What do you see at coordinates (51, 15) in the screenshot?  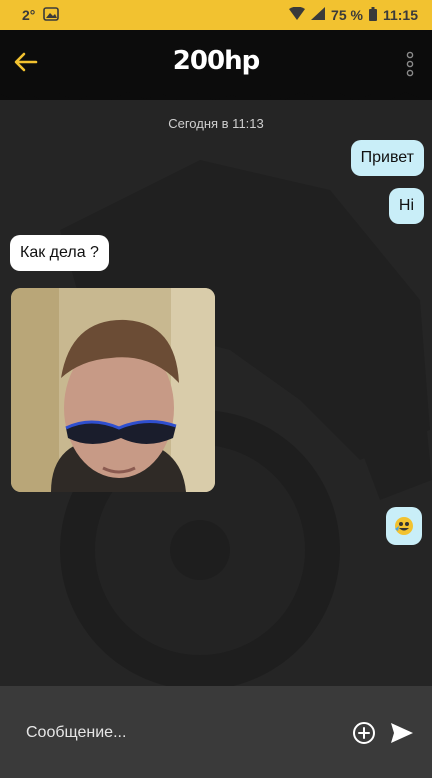 I see `image-notification-icon` at bounding box center [51, 15].